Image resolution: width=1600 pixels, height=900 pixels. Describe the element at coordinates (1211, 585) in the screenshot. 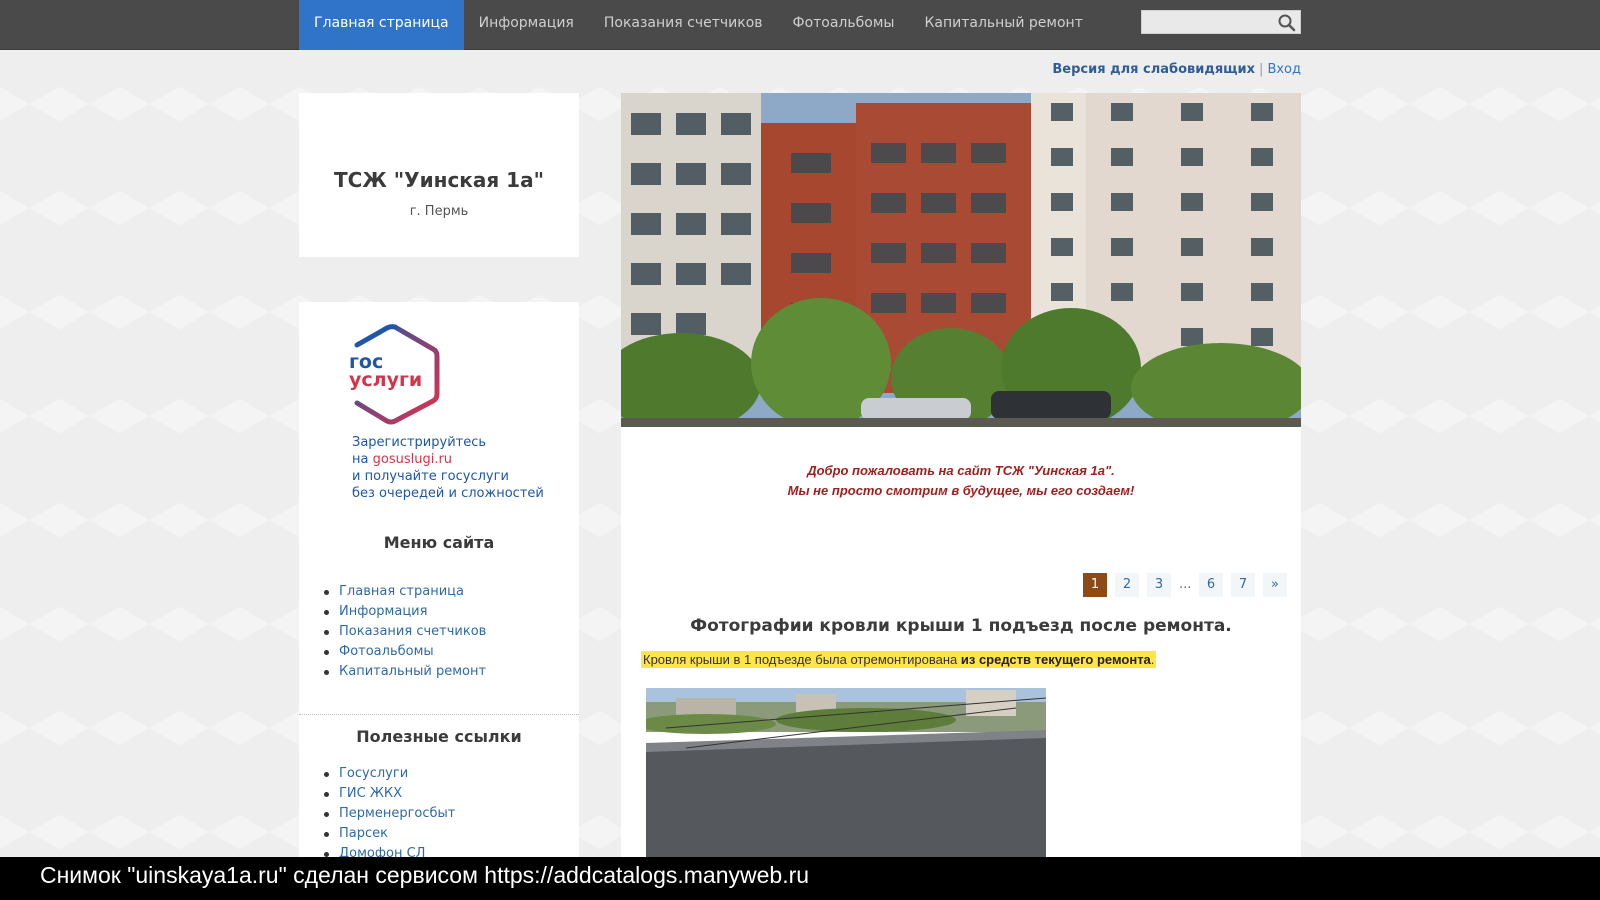

I see `page-6: 6` at that location.